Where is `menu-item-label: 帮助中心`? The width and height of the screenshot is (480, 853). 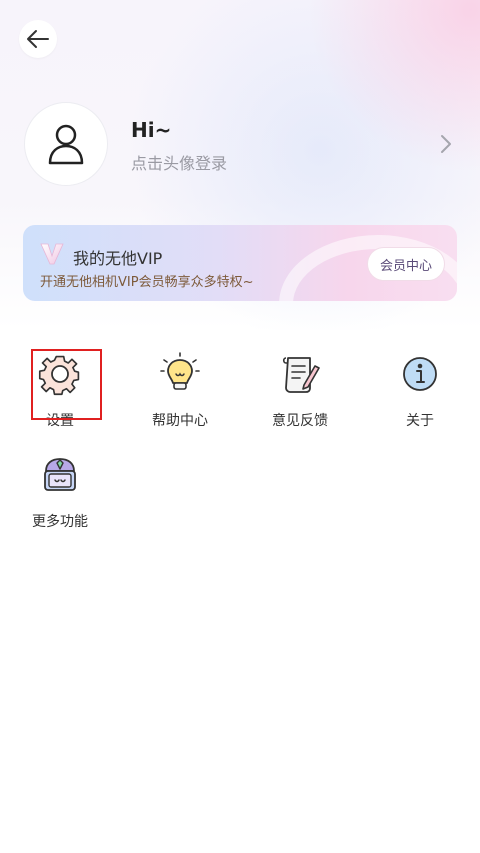 menu-item-label: 帮助中心 is located at coordinates (180, 421).